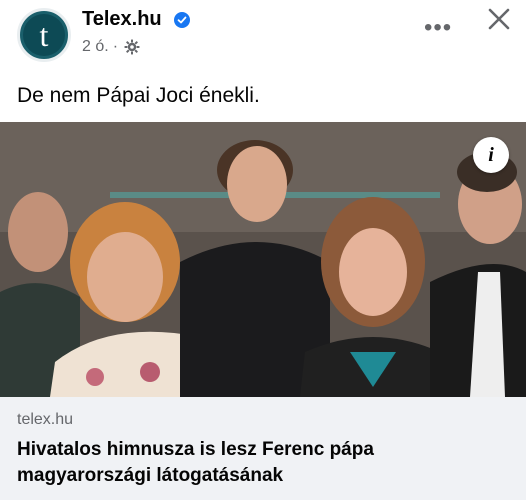 The width and height of the screenshot is (526, 500). What do you see at coordinates (122, 19) in the screenshot?
I see `page-name: Telex.hu` at bounding box center [122, 19].